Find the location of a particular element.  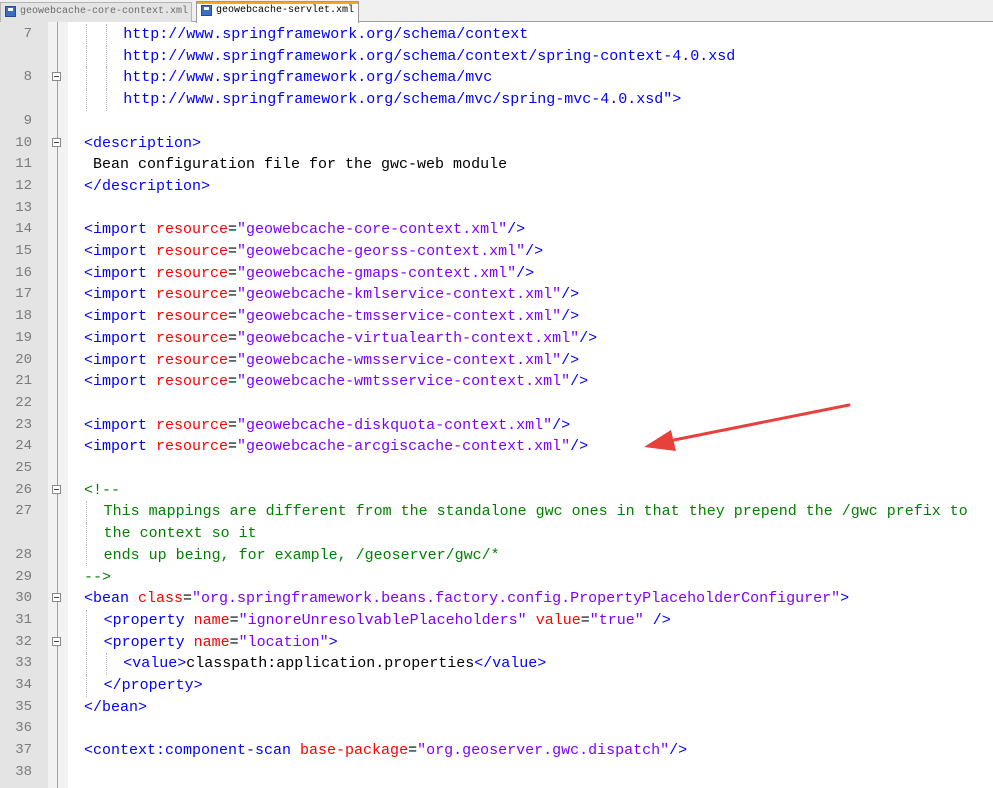

annotation-arrow-icon is located at coordinates (747, 427).